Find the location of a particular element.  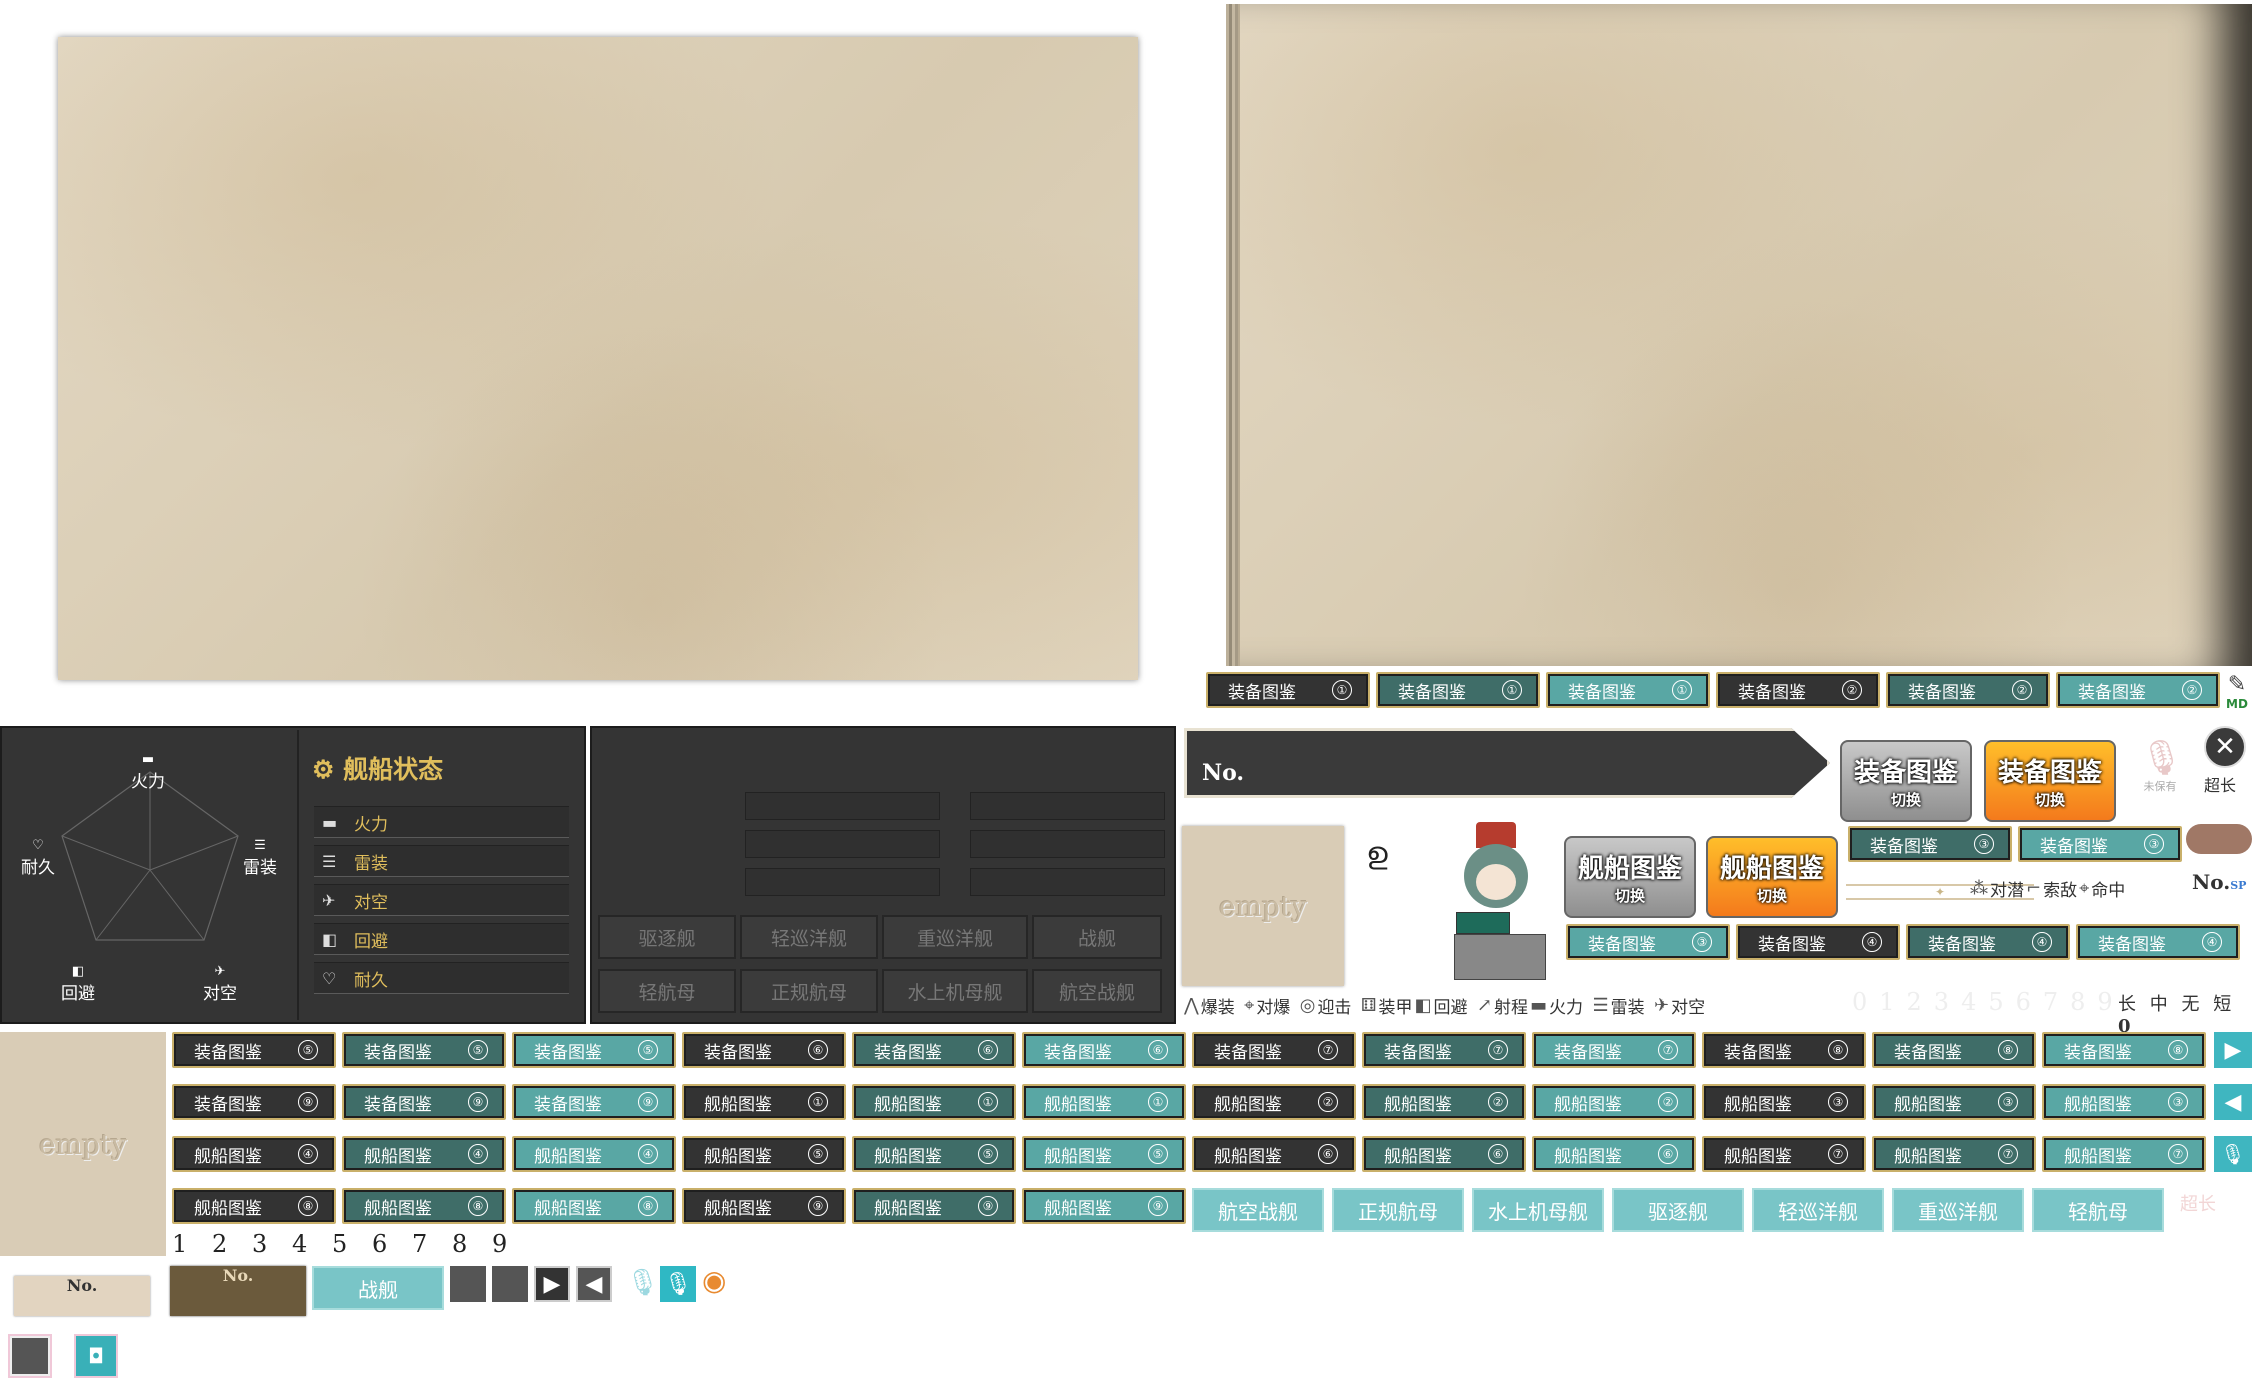

type-cell: 驱逐舰 is located at coordinates (667, 937).